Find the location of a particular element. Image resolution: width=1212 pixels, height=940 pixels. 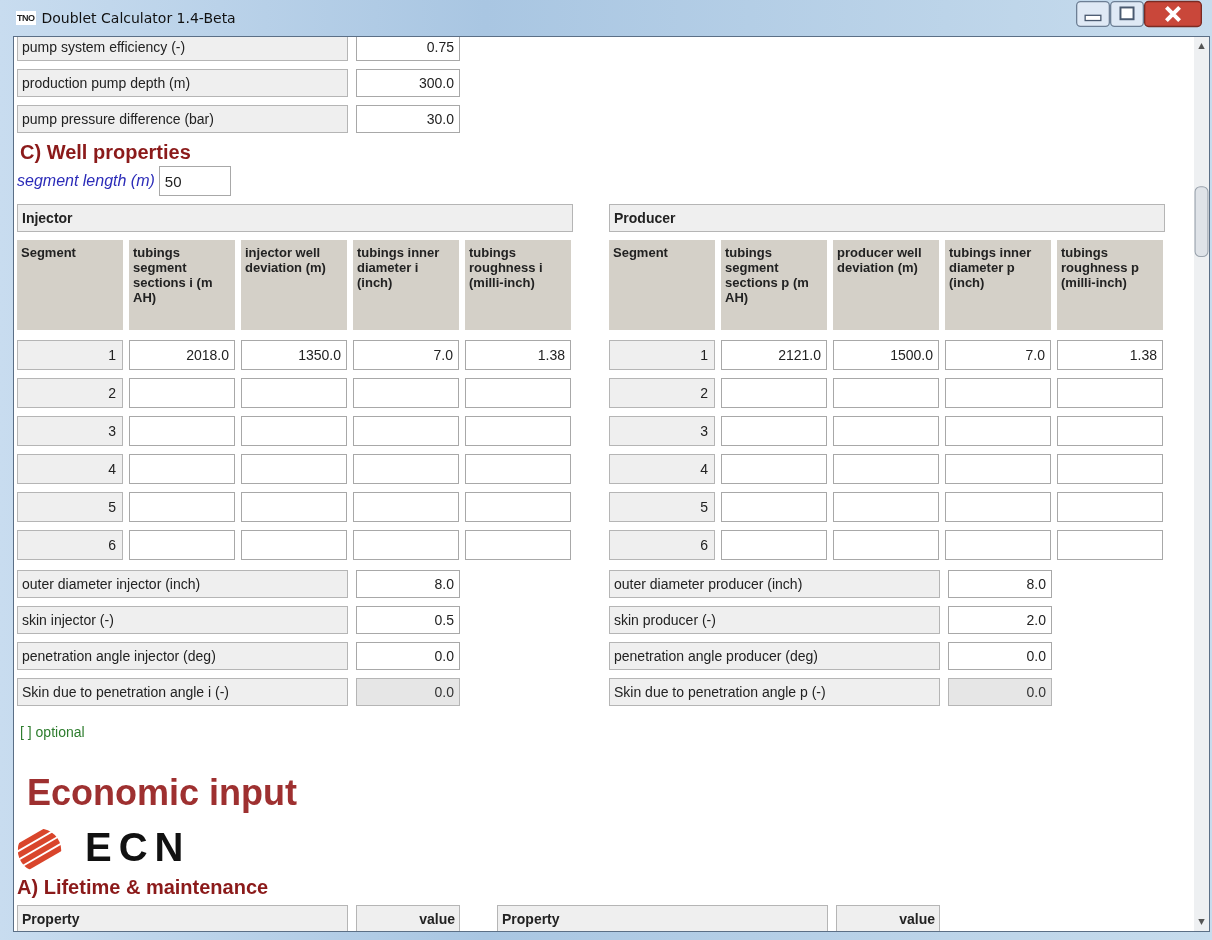

input-field: 1350.0 is located at coordinates (294, 355).